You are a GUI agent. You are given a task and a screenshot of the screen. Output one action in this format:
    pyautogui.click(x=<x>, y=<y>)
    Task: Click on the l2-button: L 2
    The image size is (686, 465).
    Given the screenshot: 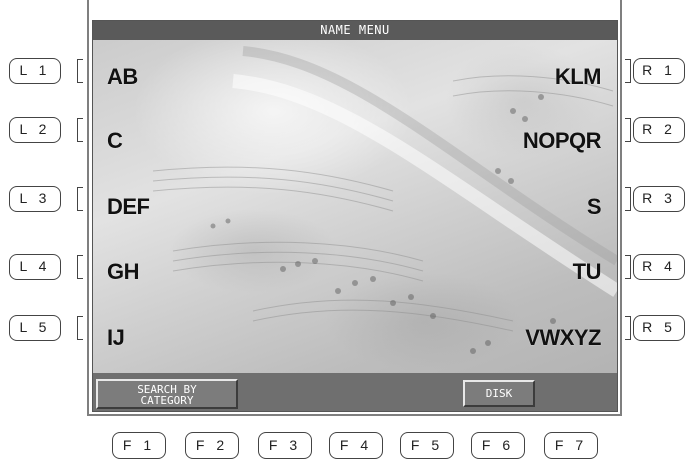 What is the action you would take?
    pyautogui.click(x=35, y=130)
    